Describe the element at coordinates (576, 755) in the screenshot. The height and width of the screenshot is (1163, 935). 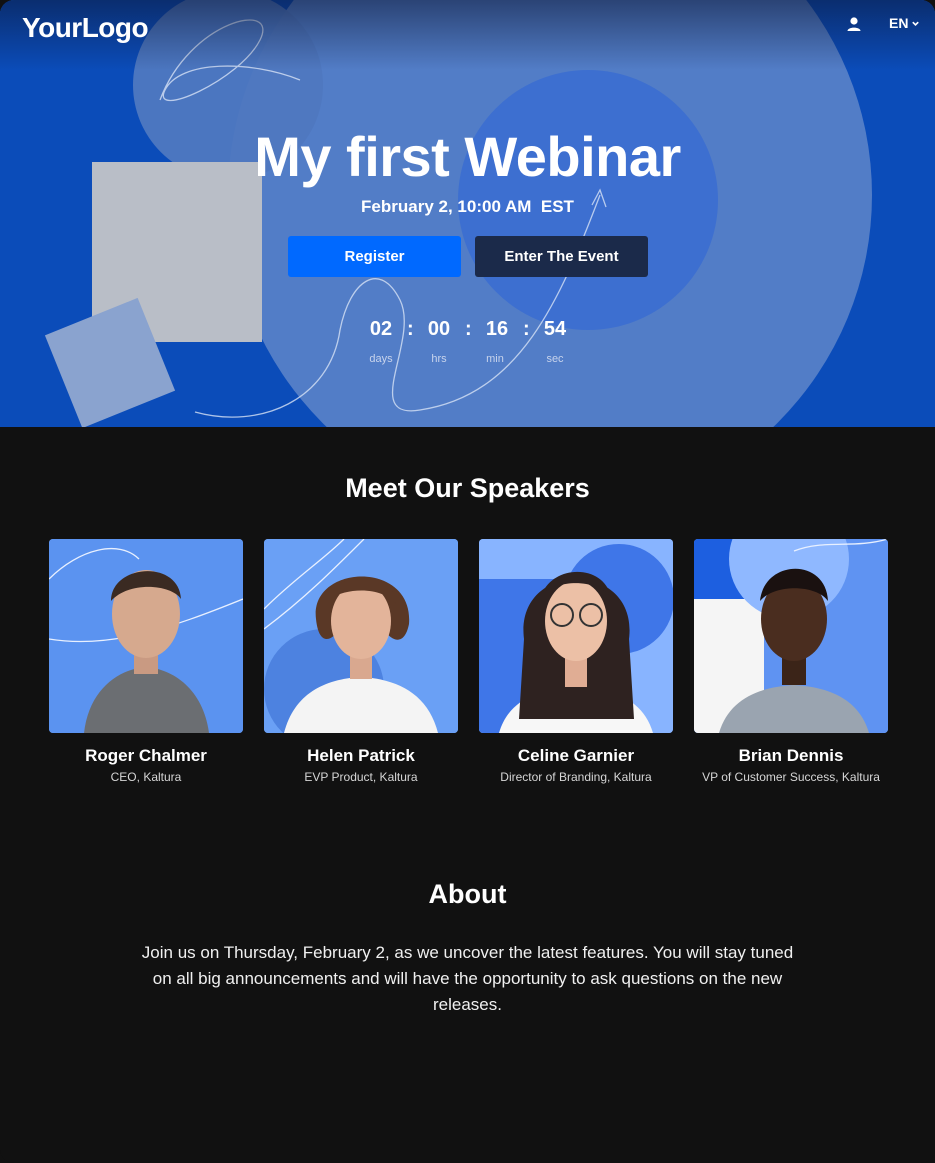
I see `speaker-name: Celine Garnier` at that location.